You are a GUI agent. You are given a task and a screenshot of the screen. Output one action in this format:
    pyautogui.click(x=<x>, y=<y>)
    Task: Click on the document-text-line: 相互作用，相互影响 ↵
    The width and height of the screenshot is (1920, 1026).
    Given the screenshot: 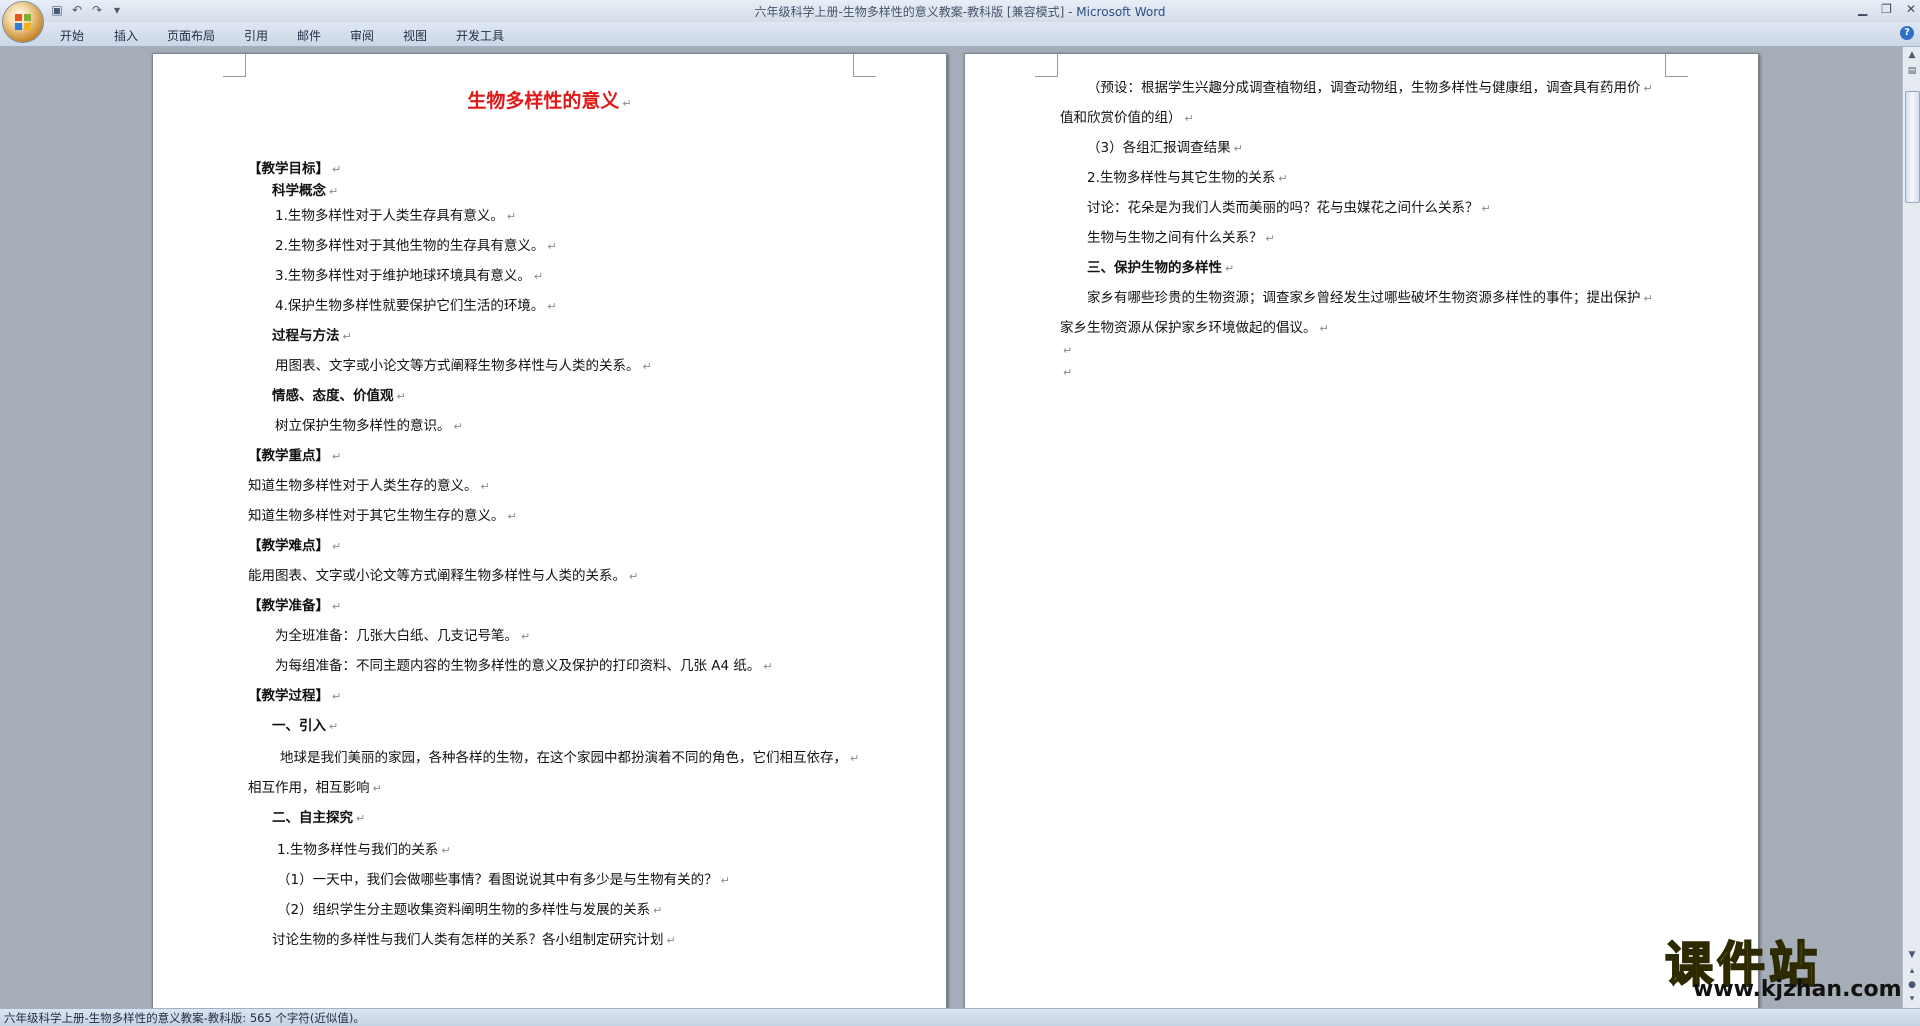 What is the action you would take?
    pyautogui.click(x=315, y=786)
    